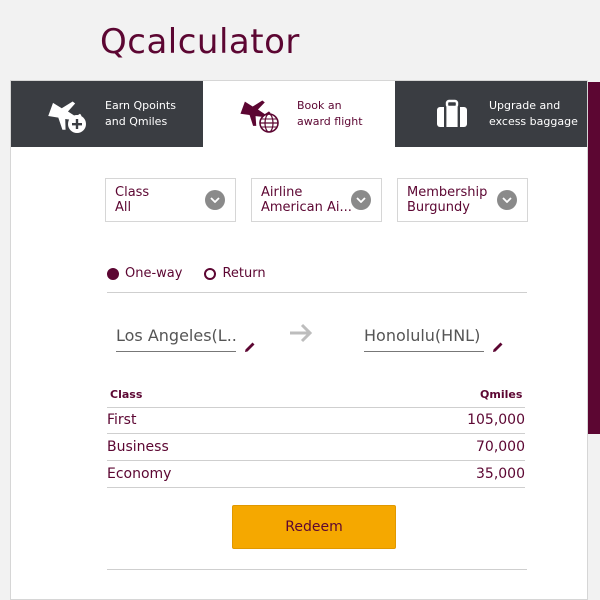 Image resolution: width=600 pixels, height=600 pixels. Describe the element at coordinates (154, 273) in the screenshot. I see `one-way-label: One-way` at that location.